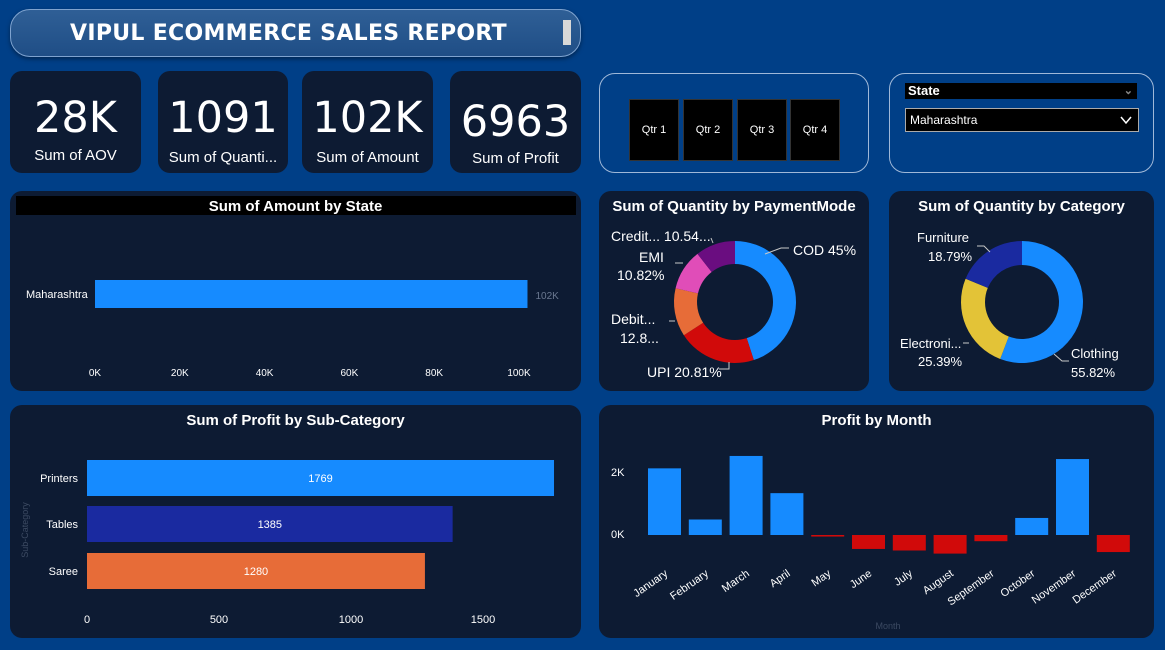 The width and height of the screenshot is (1165, 650). Describe the element at coordinates (689, 584) in the screenshot. I see `x-tick-label: February` at that location.